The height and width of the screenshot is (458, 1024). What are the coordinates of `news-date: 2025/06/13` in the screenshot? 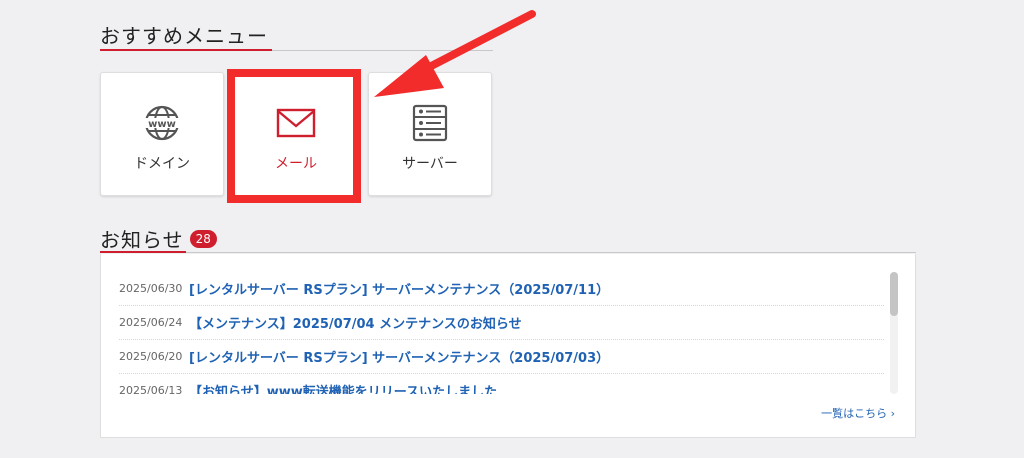 It's located at (151, 389).